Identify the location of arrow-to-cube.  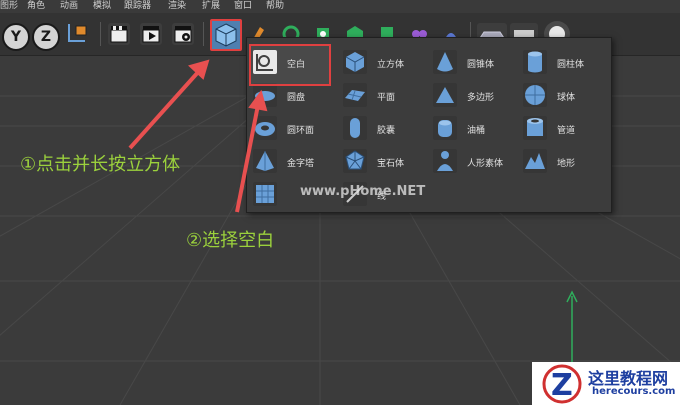
(165, 109).